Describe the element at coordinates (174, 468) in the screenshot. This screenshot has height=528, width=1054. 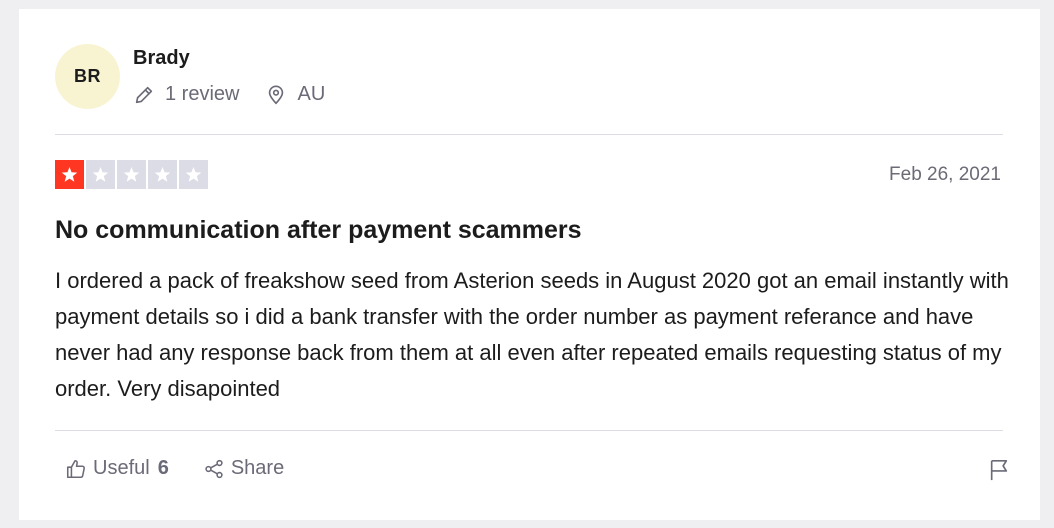
I see `review-actions: Useful 6 Share` at that location.